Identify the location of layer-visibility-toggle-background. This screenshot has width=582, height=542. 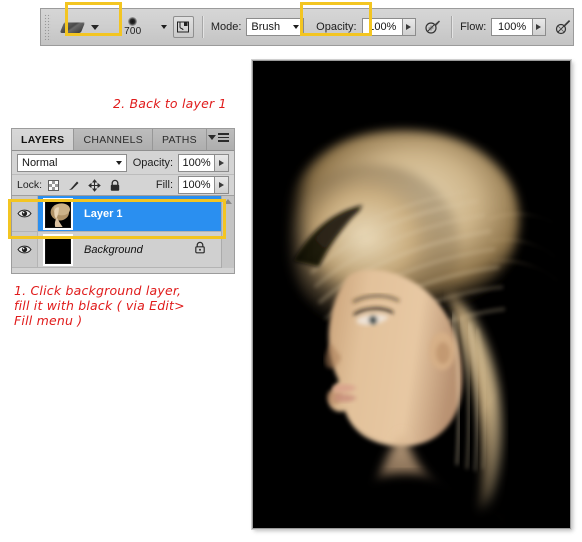
(25, 249).